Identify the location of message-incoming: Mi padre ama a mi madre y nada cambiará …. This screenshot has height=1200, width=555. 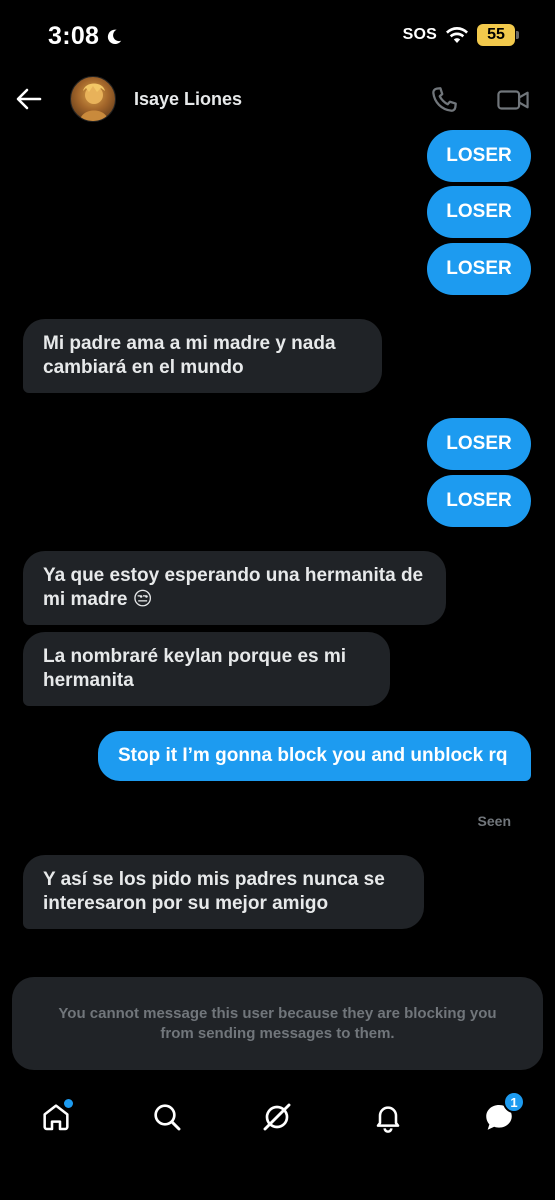
(202, 356).